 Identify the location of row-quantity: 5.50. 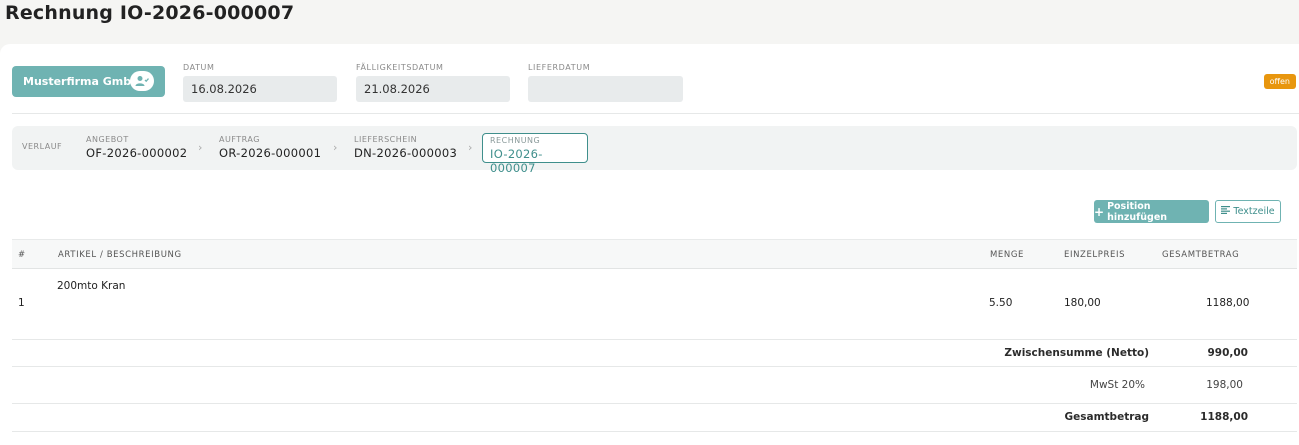
(1000, 303).